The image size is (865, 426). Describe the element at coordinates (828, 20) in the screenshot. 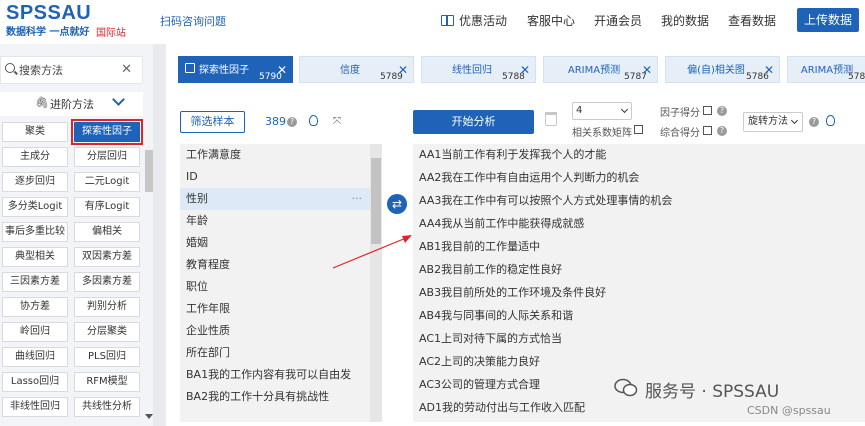

I see `upload-data-button: 上传数据` at that location.